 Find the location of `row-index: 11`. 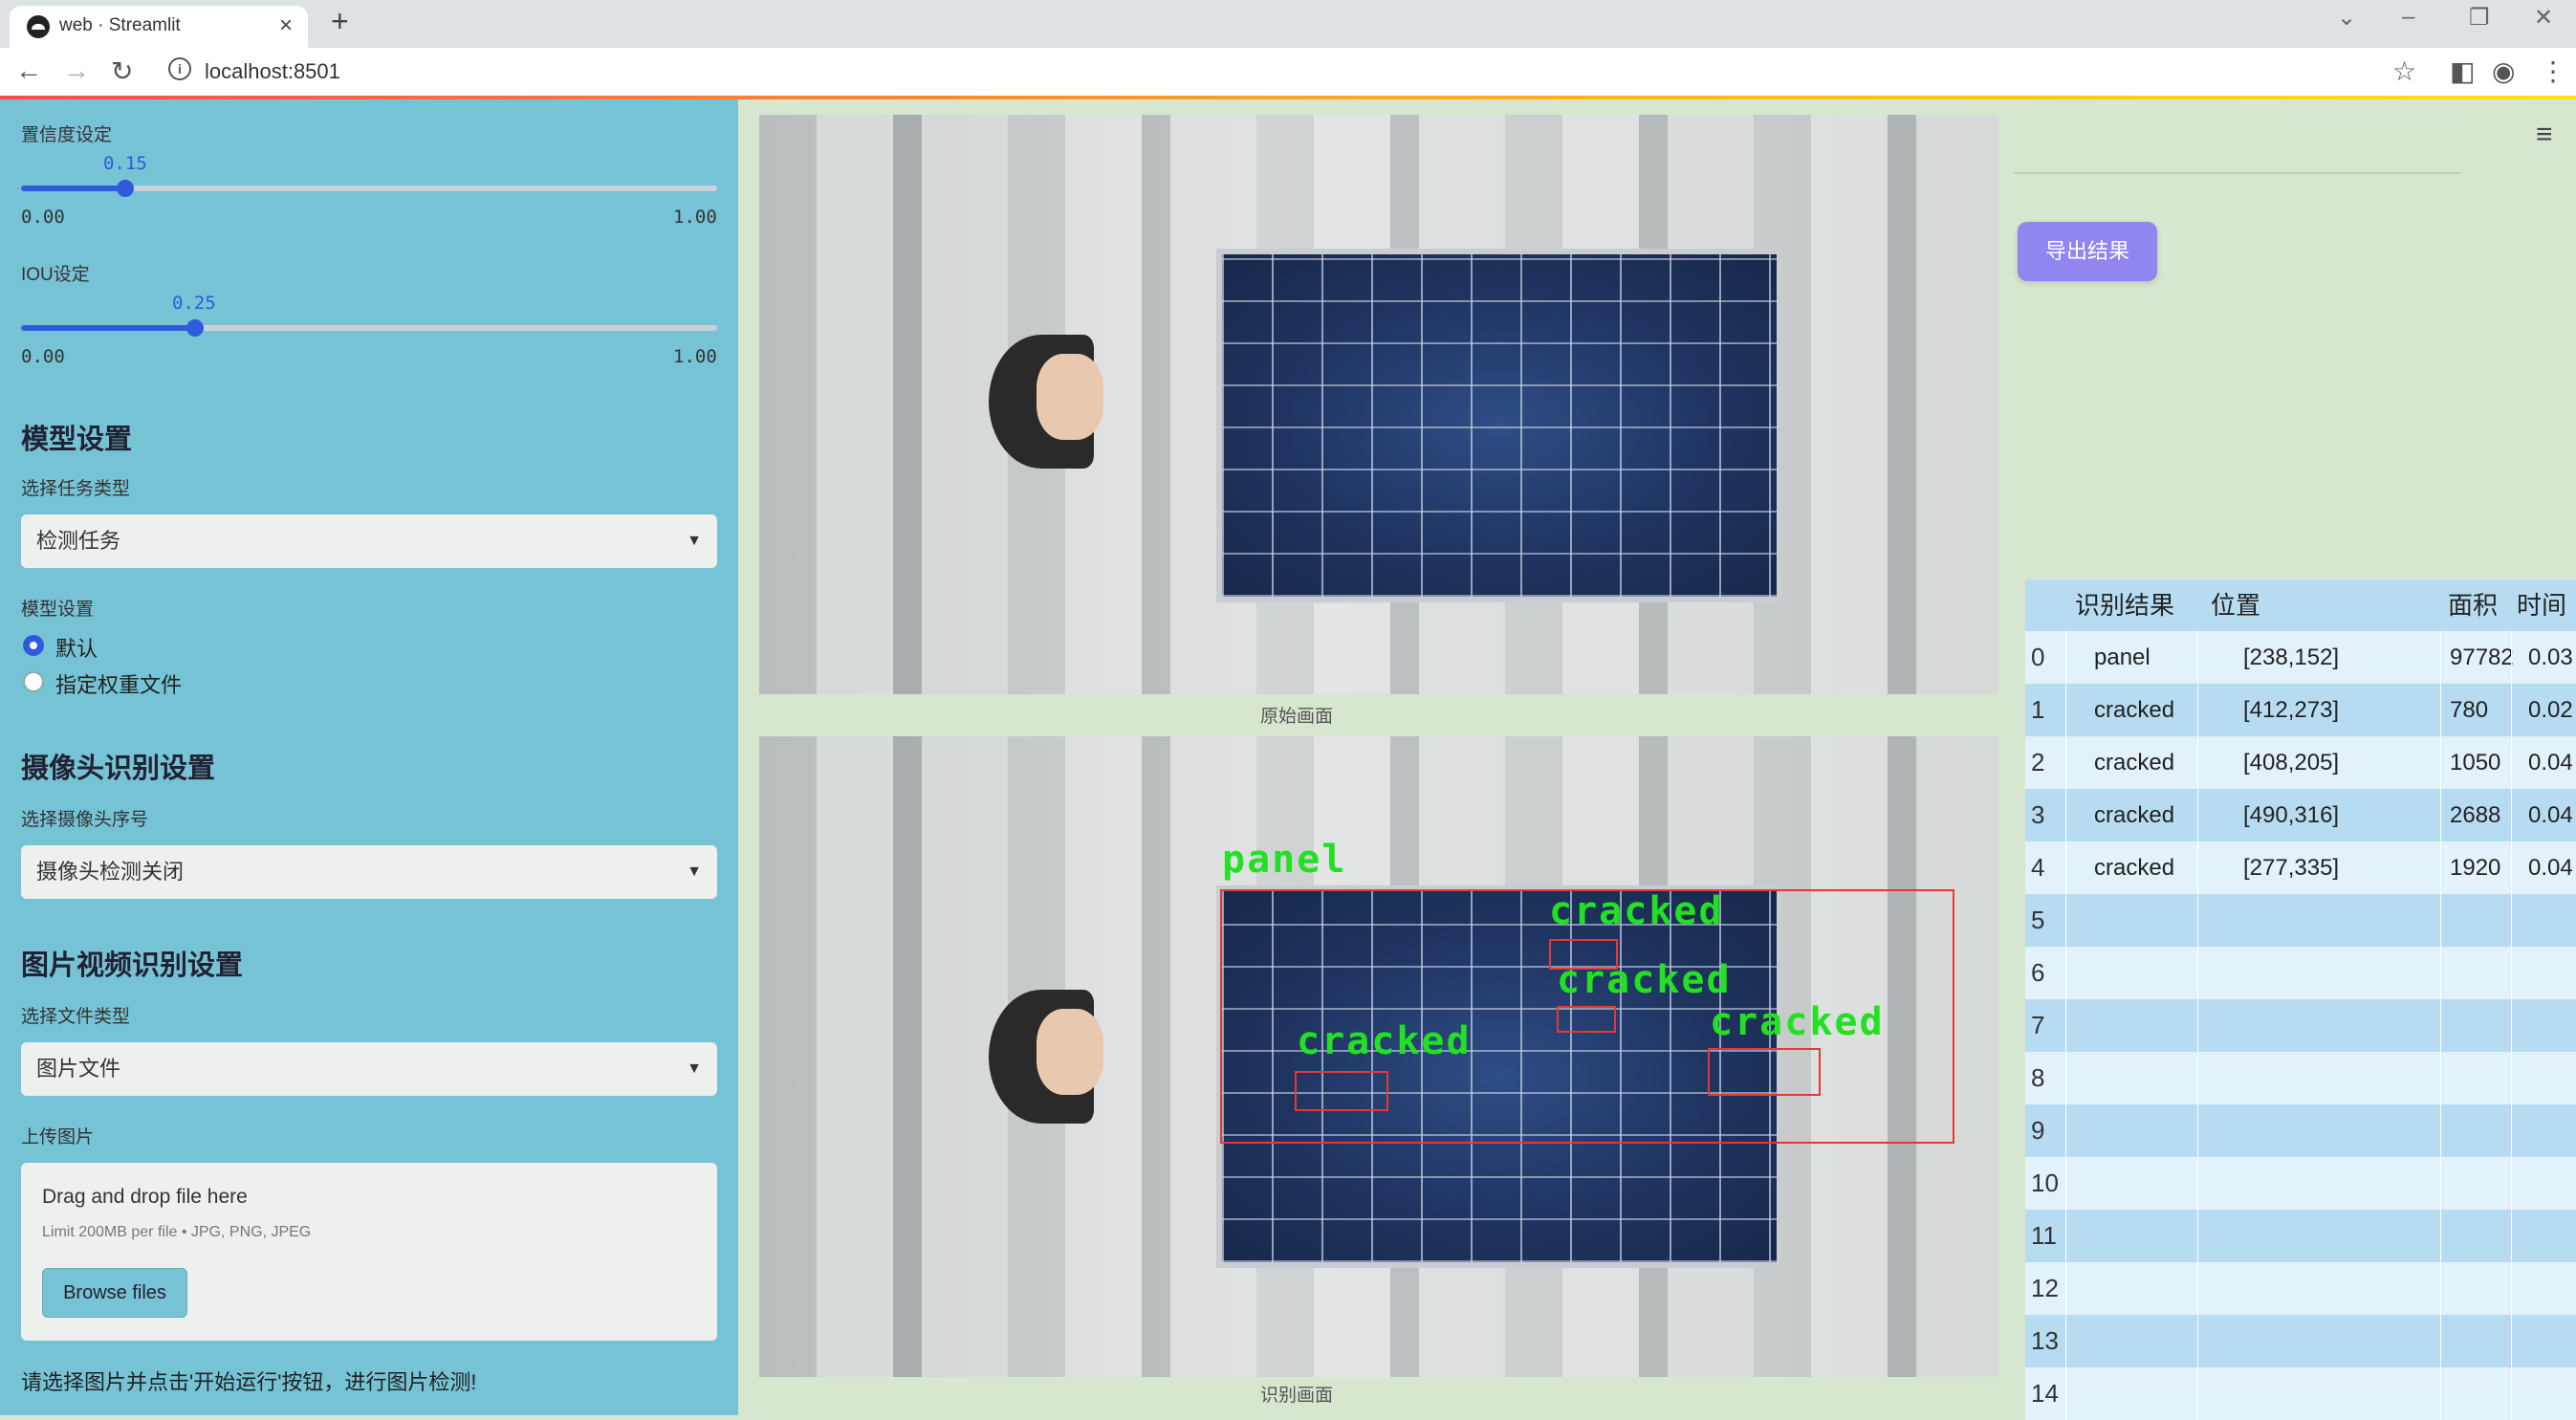

row-index: 11 is located at coordinates (2044, 1235).